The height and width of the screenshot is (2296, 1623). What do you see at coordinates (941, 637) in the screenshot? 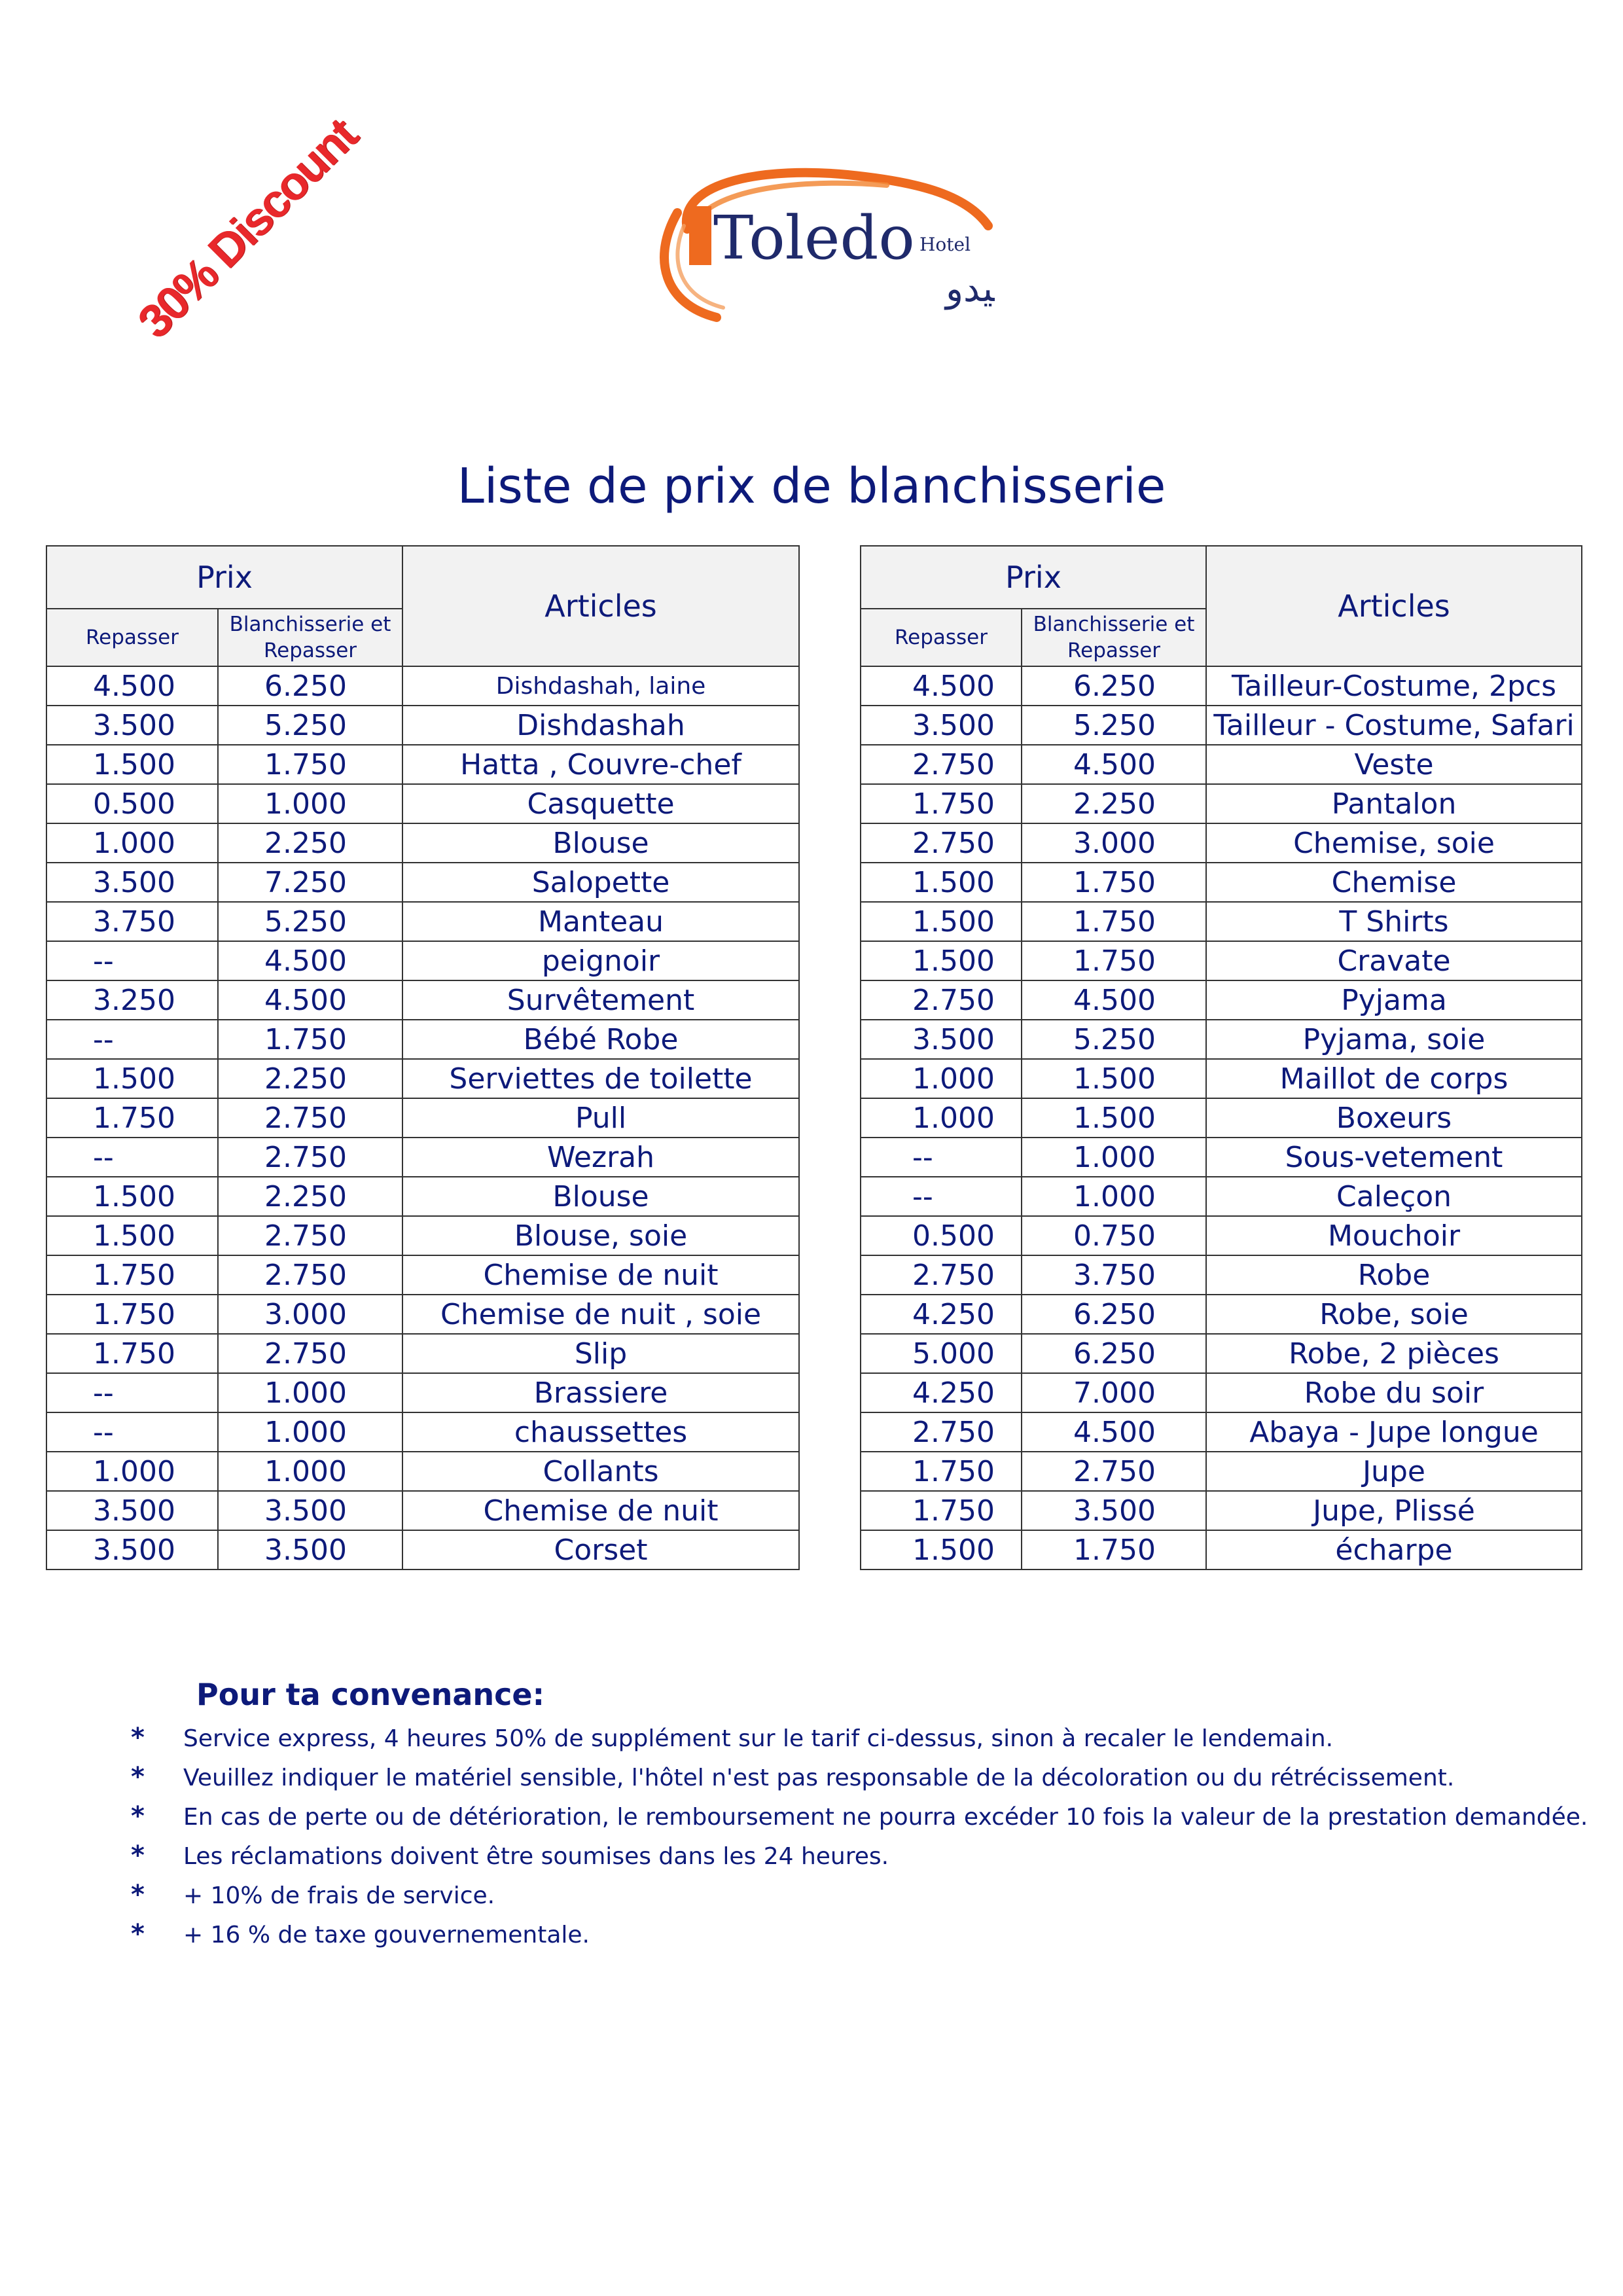
I see `header-repasser: Repasser` at bounding box center [941, 637].